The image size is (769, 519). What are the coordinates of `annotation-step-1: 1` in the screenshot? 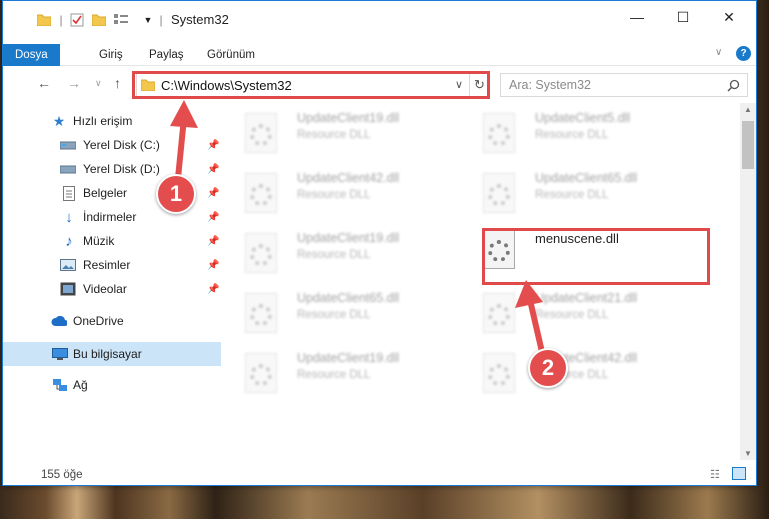 It's located at (176, 194).